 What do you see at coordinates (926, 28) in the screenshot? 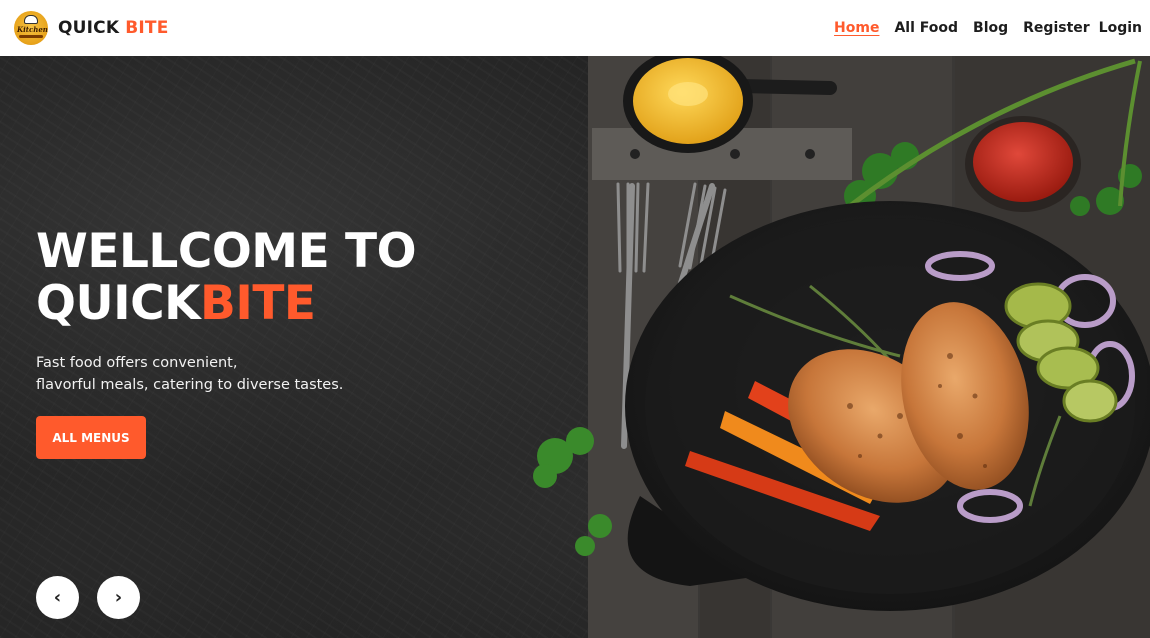
I see `nav-all-food: All Food` at bounding box center [926, 28].